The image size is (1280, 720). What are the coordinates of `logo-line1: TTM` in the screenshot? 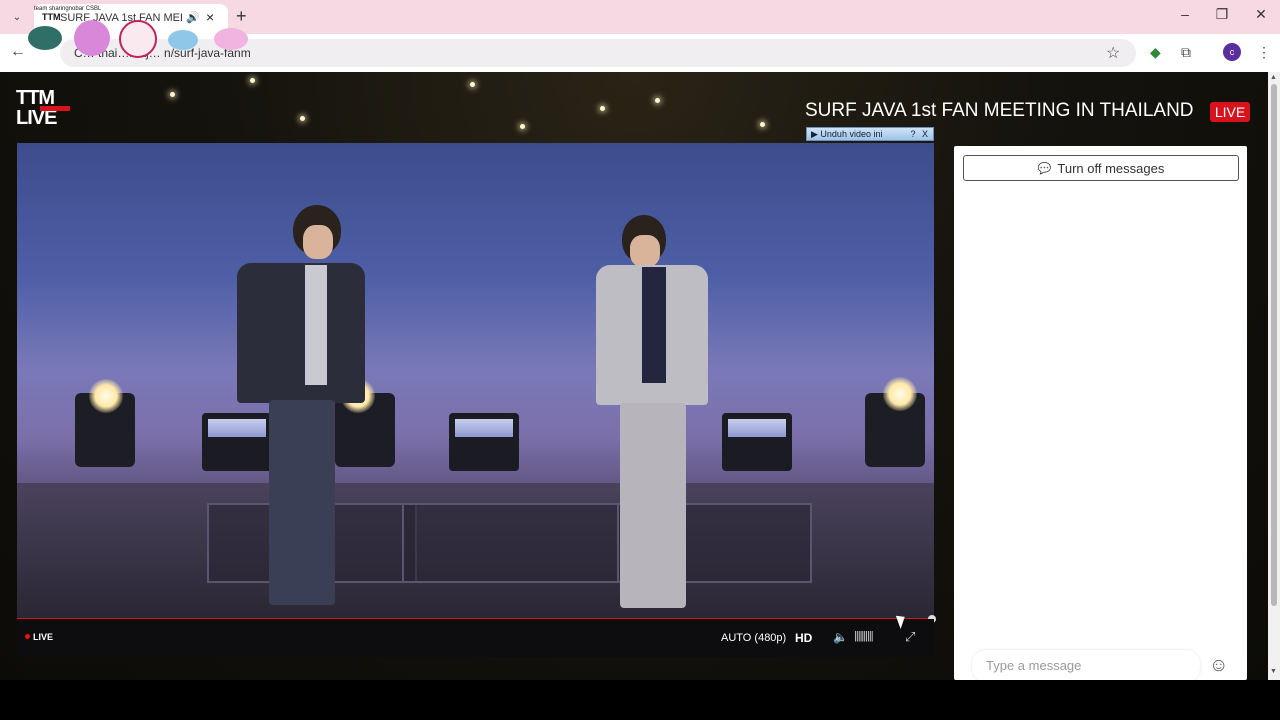 It's located at (35, 98).